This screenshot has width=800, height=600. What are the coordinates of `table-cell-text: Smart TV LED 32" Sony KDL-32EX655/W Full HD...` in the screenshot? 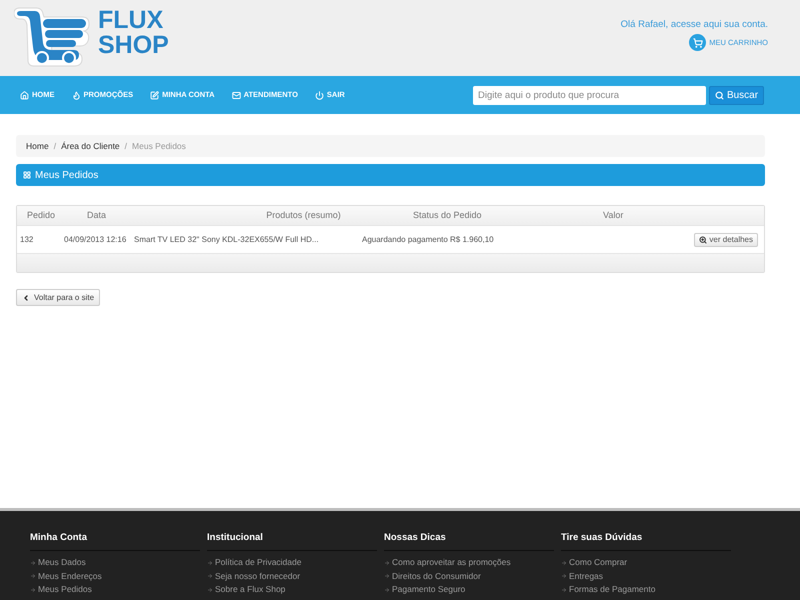 It's located at (227, 240).